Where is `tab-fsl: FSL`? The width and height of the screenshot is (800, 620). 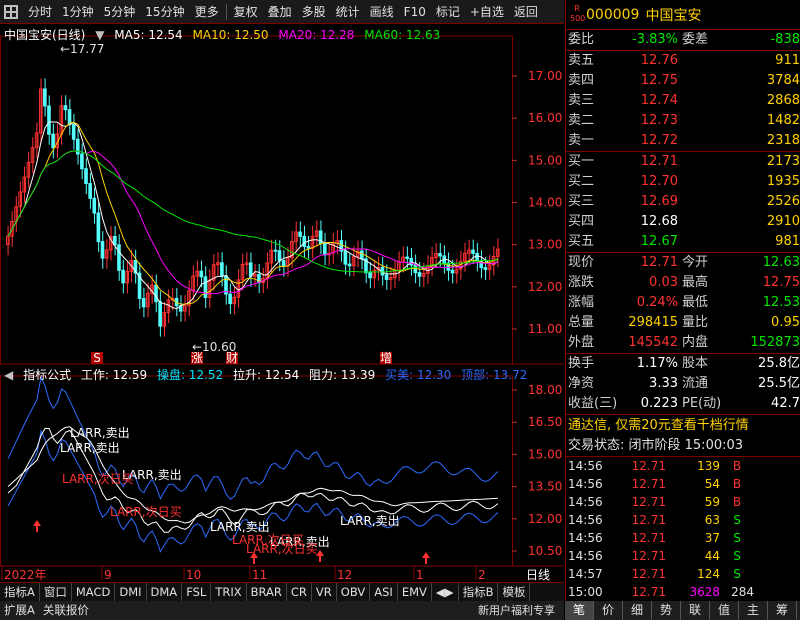 tab-fsl: FSL is located at coordinates (197, 592).